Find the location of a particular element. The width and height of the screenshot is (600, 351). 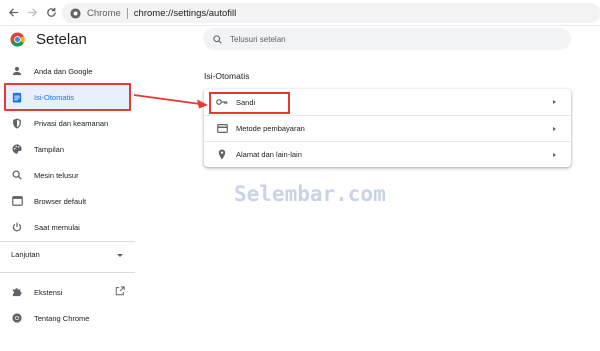

sidebar-item-about-chrome: Tentang Chrome is located at coordinates (65, 318).